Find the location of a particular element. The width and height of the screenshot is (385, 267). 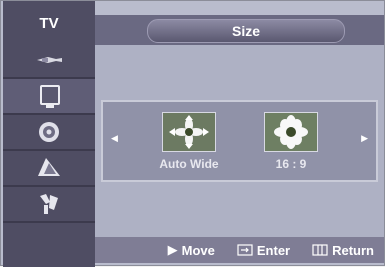

size-option-auto-wide: Auto Wide is located at coordinates (189, 141).